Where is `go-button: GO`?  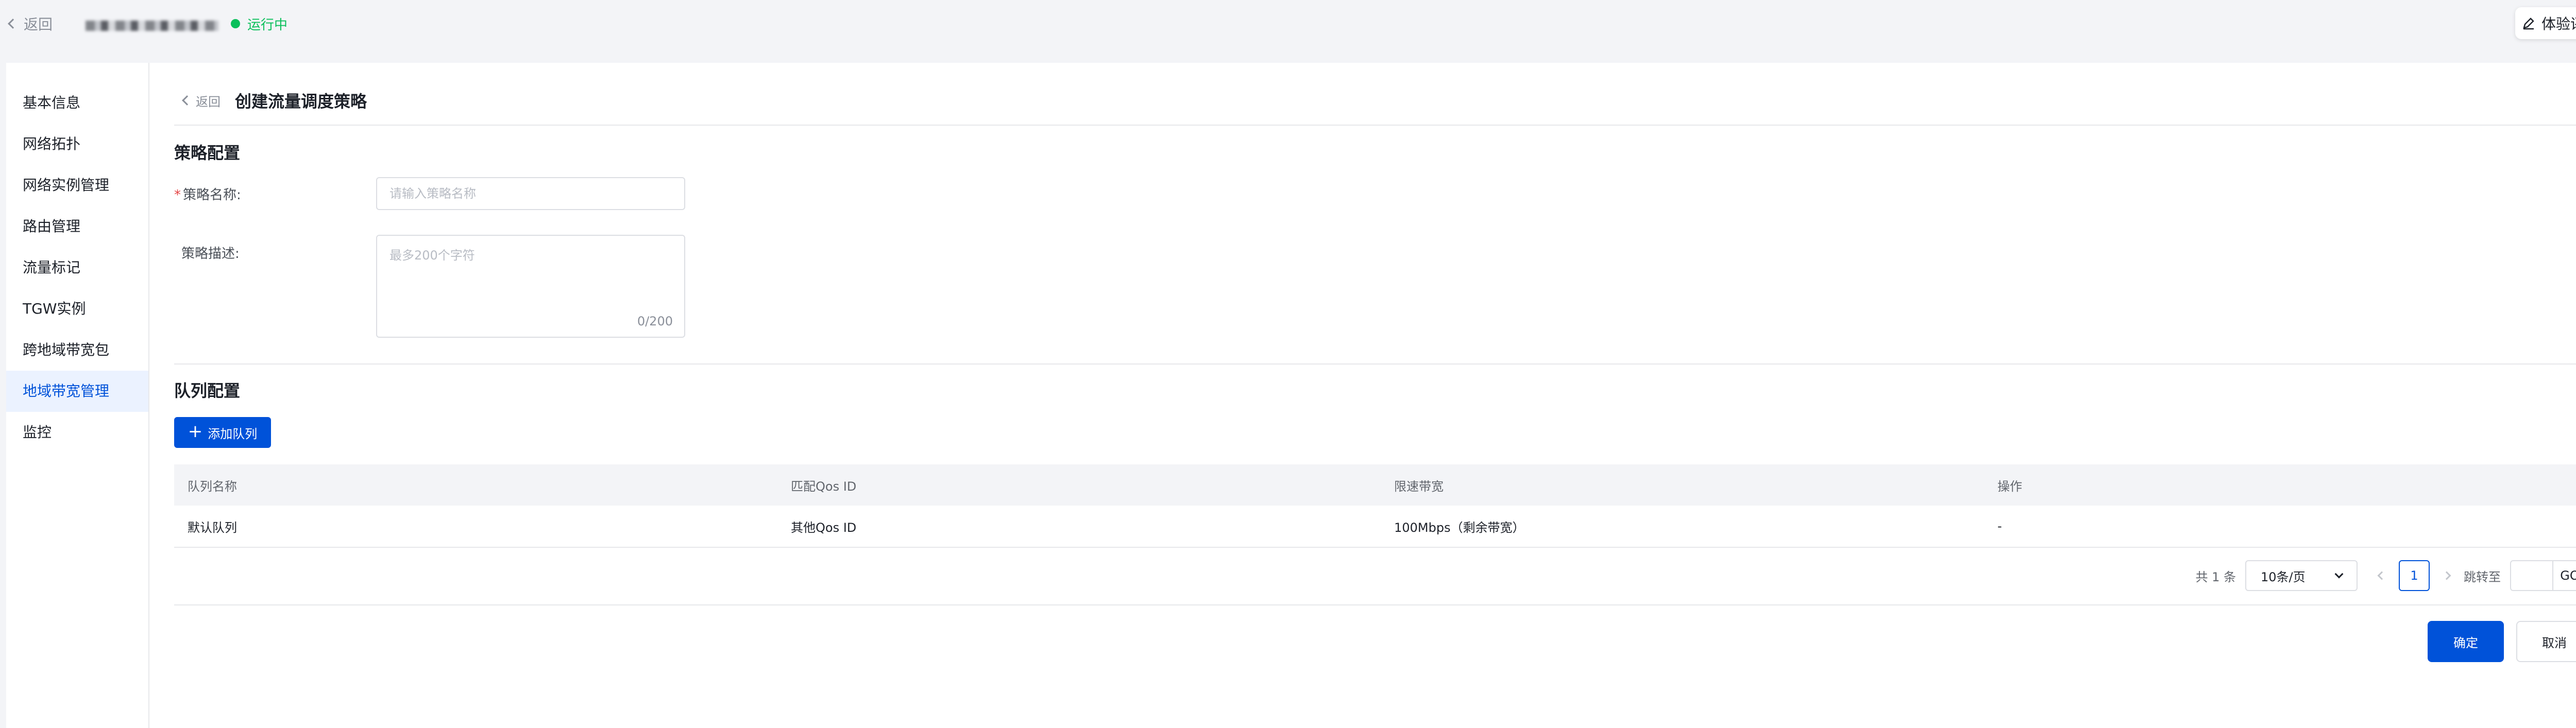
go-button: GO is located at coordinates (2564, 575).